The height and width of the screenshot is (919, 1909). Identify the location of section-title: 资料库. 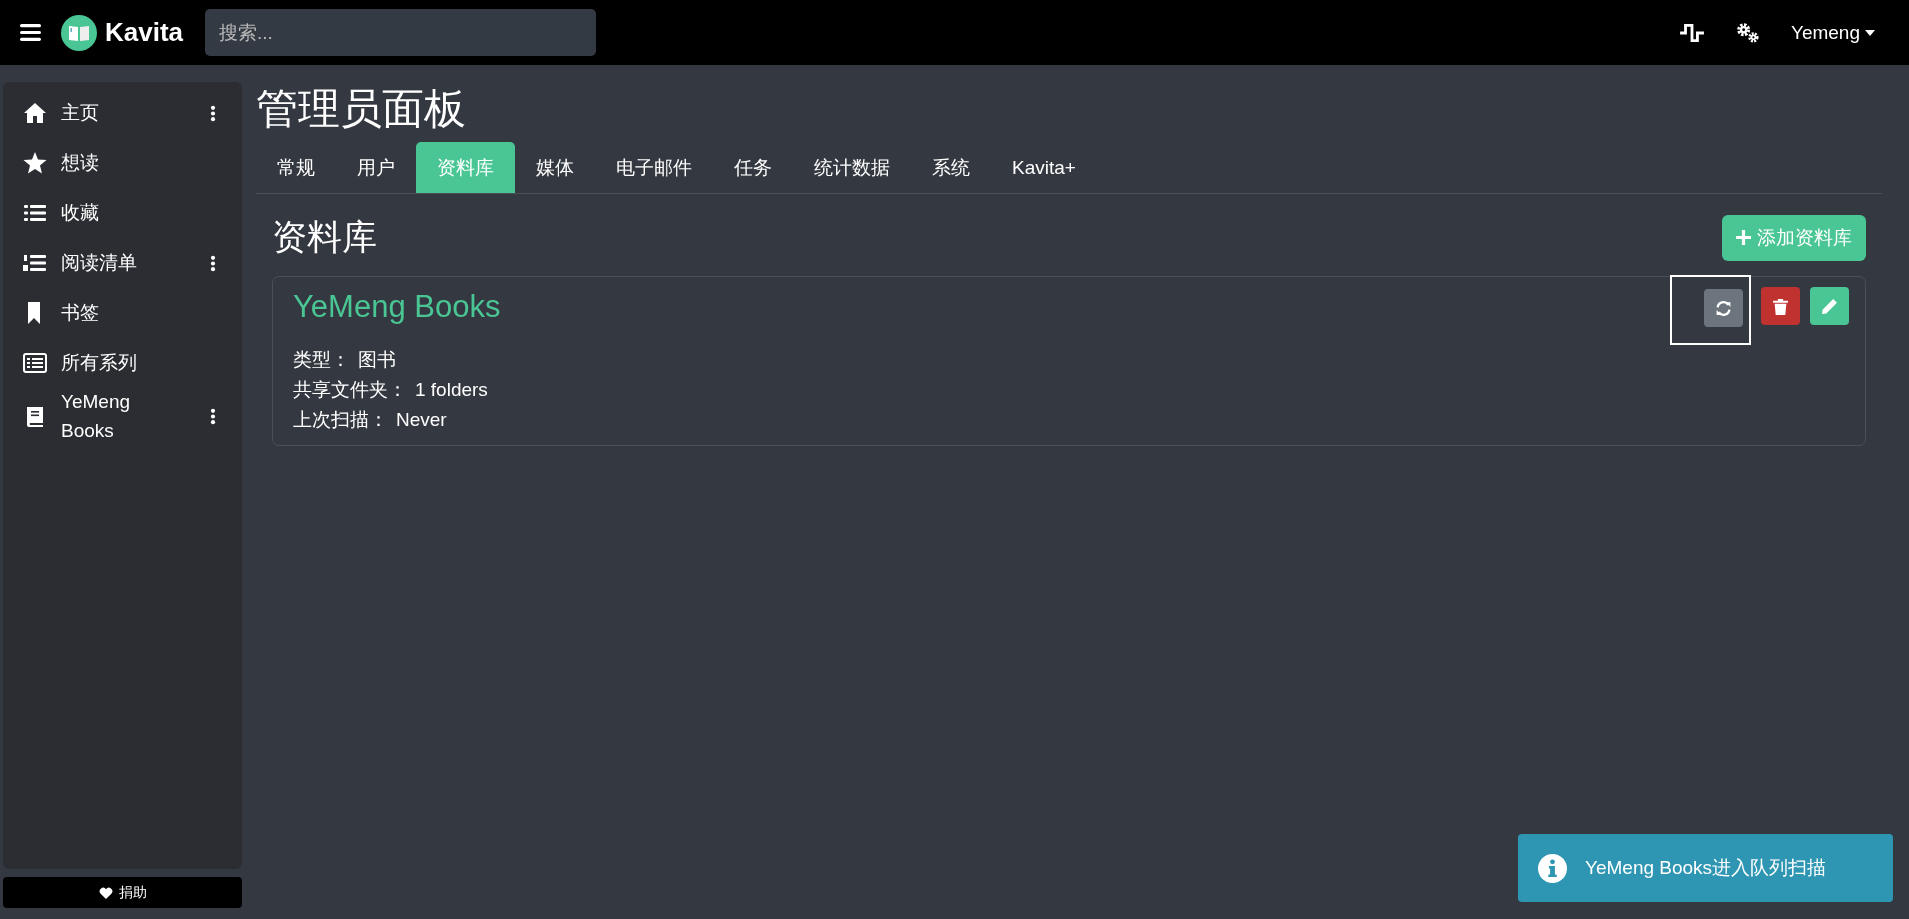
(324, 237).